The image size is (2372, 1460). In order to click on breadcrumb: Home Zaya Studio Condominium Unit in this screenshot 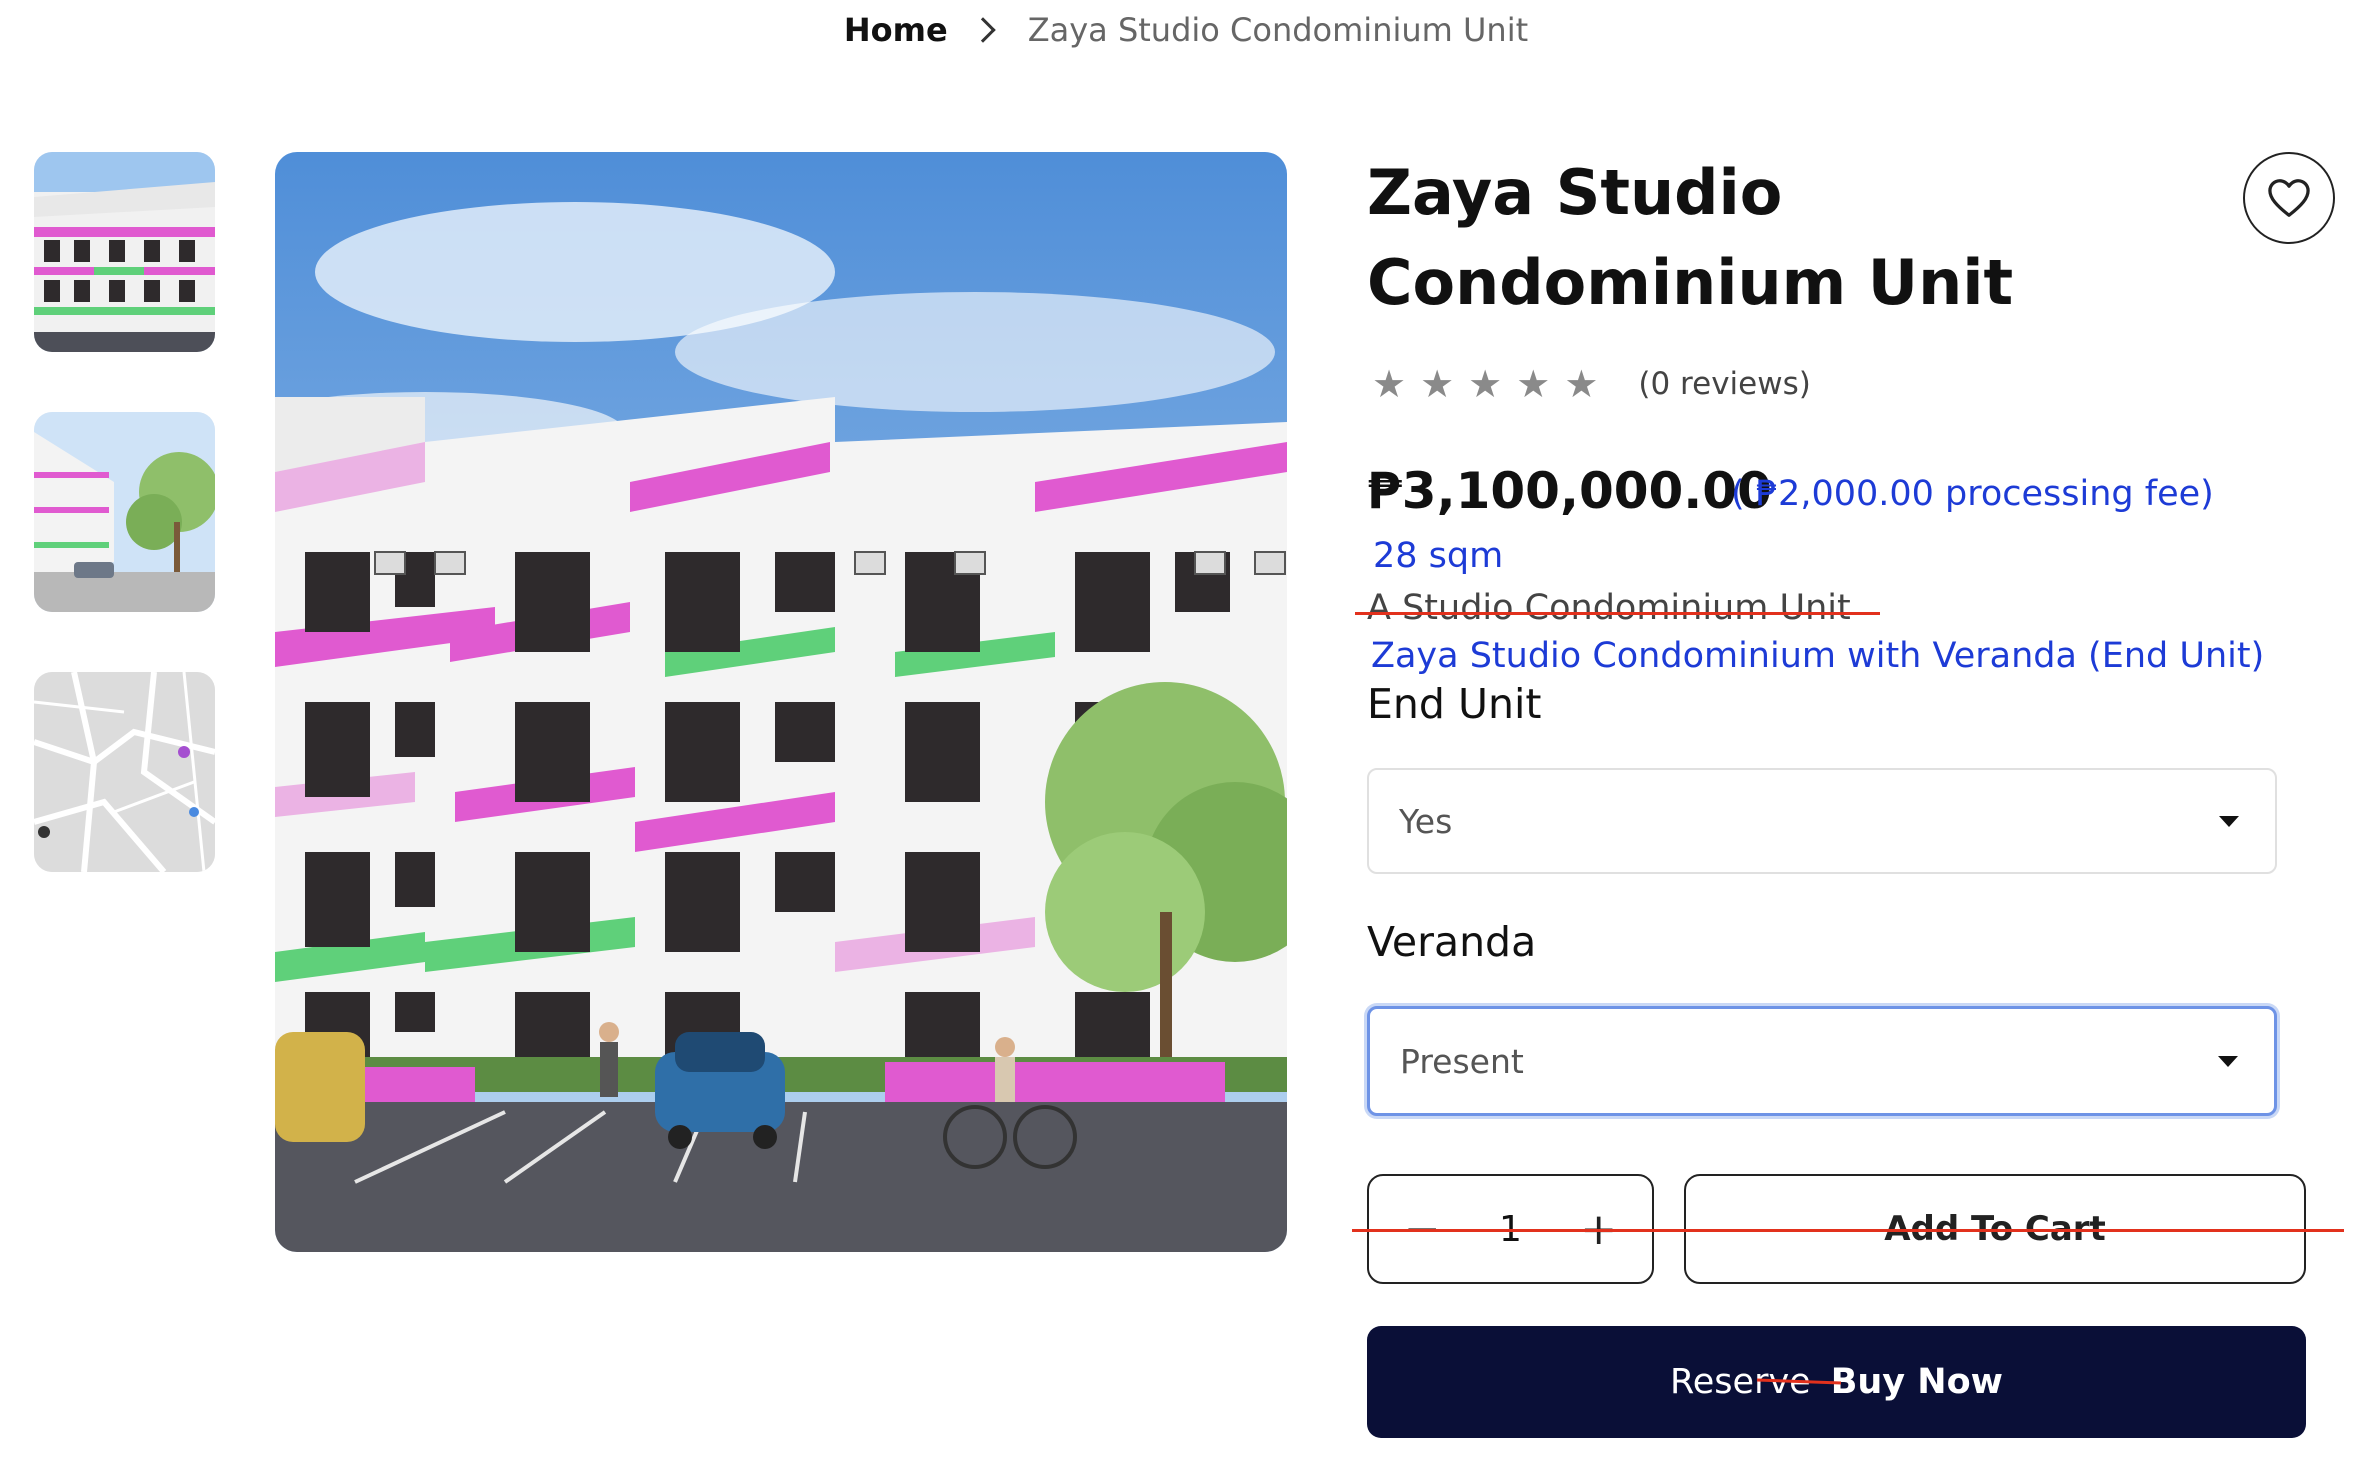, I will do `click(1186, 30)`.